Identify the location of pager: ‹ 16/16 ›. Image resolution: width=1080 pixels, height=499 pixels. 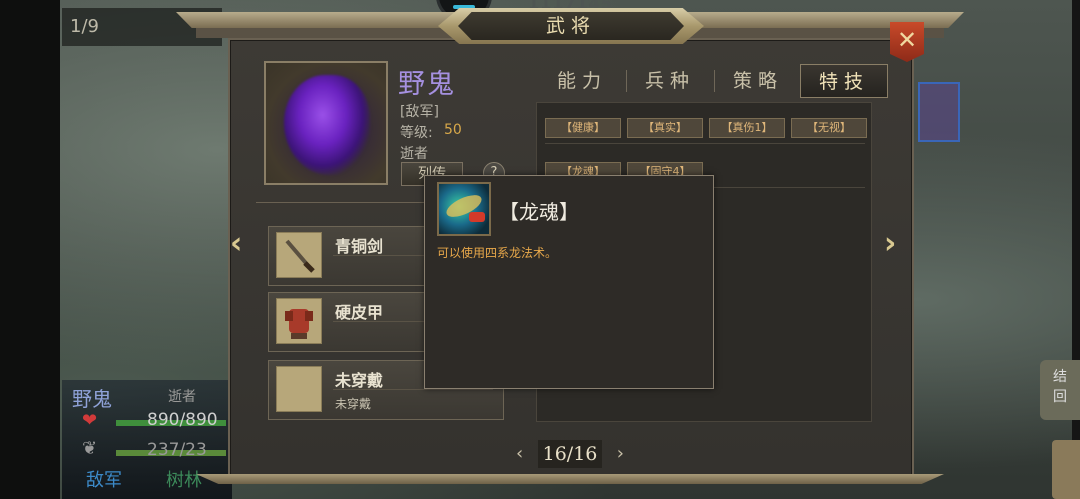
(570, 454).